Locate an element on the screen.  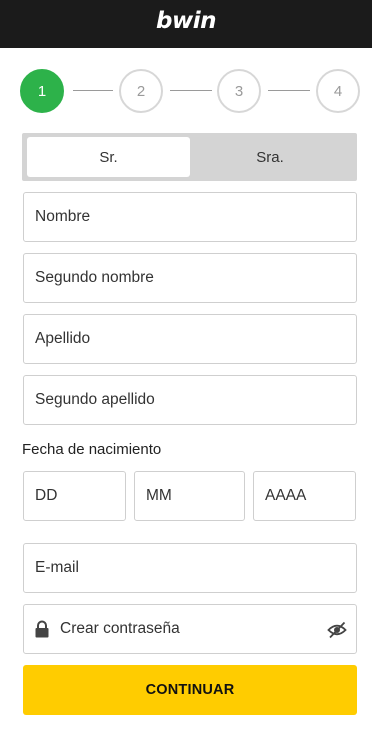
birth-day-placeholder: DD is located at coordinates (46, 495).